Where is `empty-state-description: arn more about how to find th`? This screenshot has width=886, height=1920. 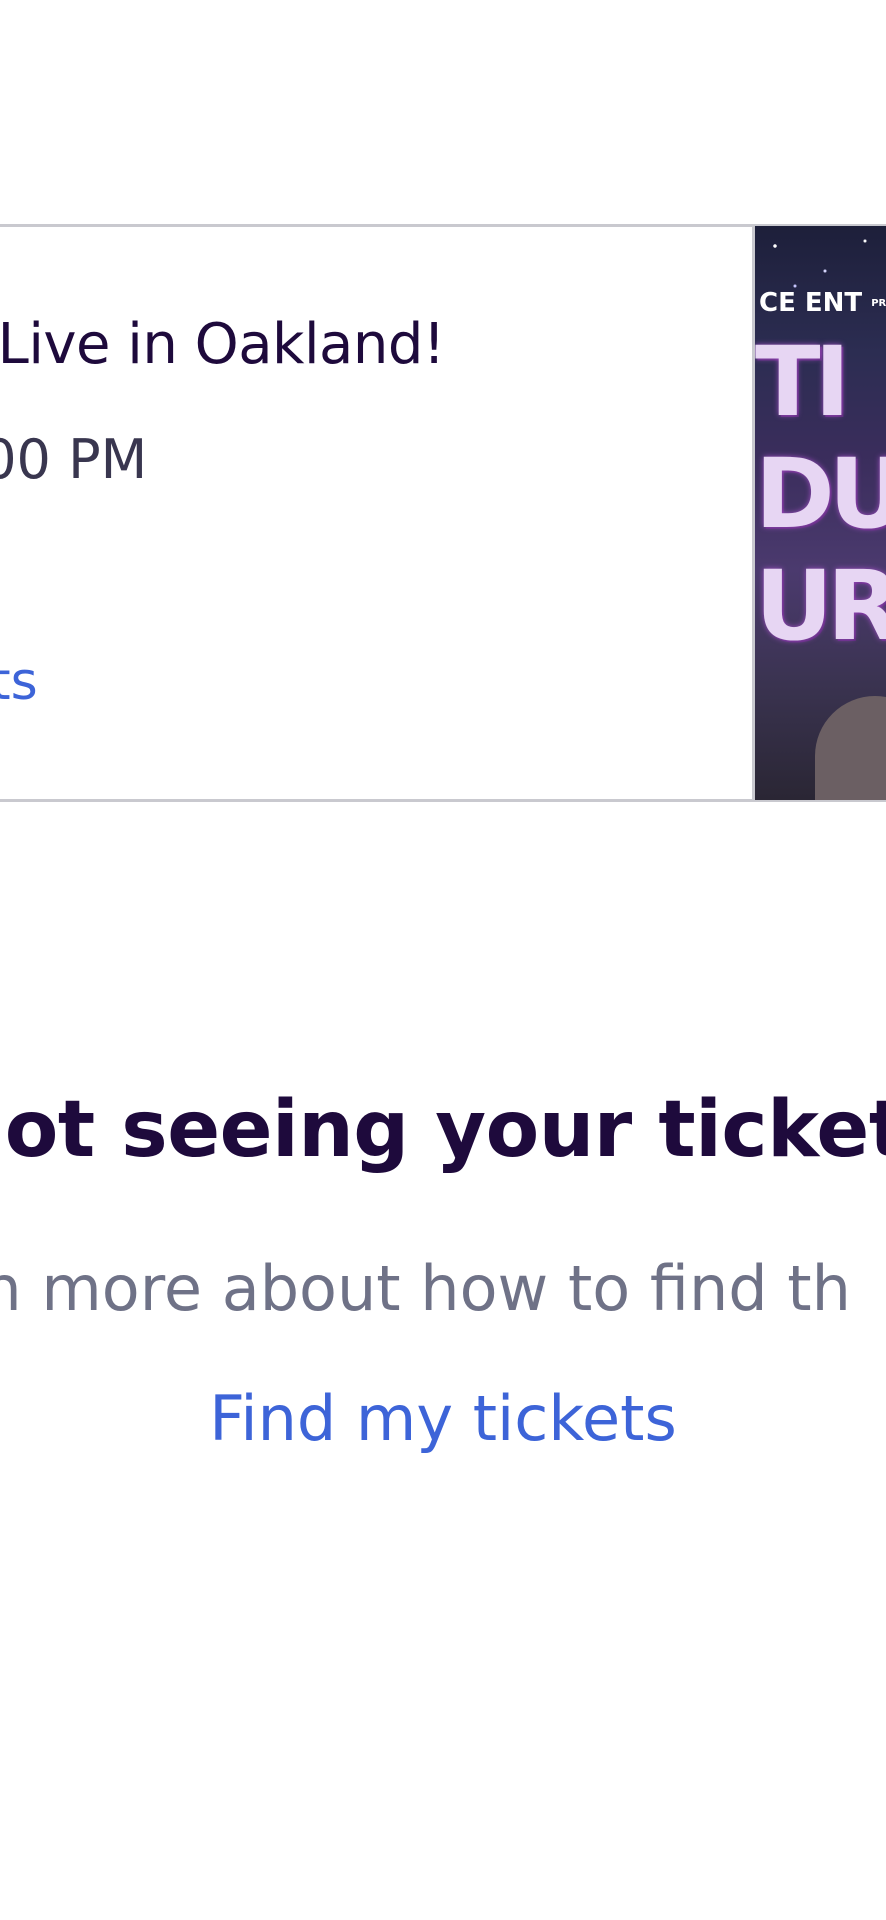 empty-state-description: arn more about how to find th is located at coordinates (425, 1288).